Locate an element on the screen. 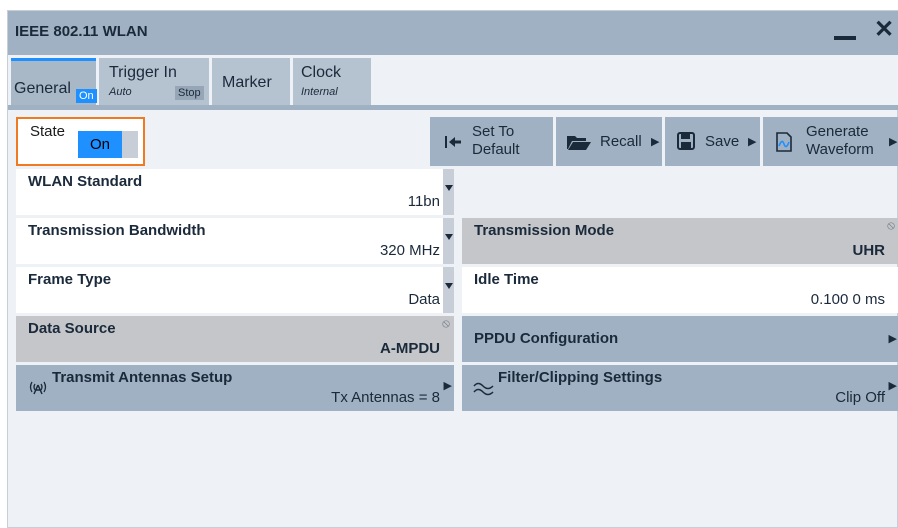 The width and height of the screenshot is (898, 528). generate-line1: Generate is located at coordinates (837, 131).